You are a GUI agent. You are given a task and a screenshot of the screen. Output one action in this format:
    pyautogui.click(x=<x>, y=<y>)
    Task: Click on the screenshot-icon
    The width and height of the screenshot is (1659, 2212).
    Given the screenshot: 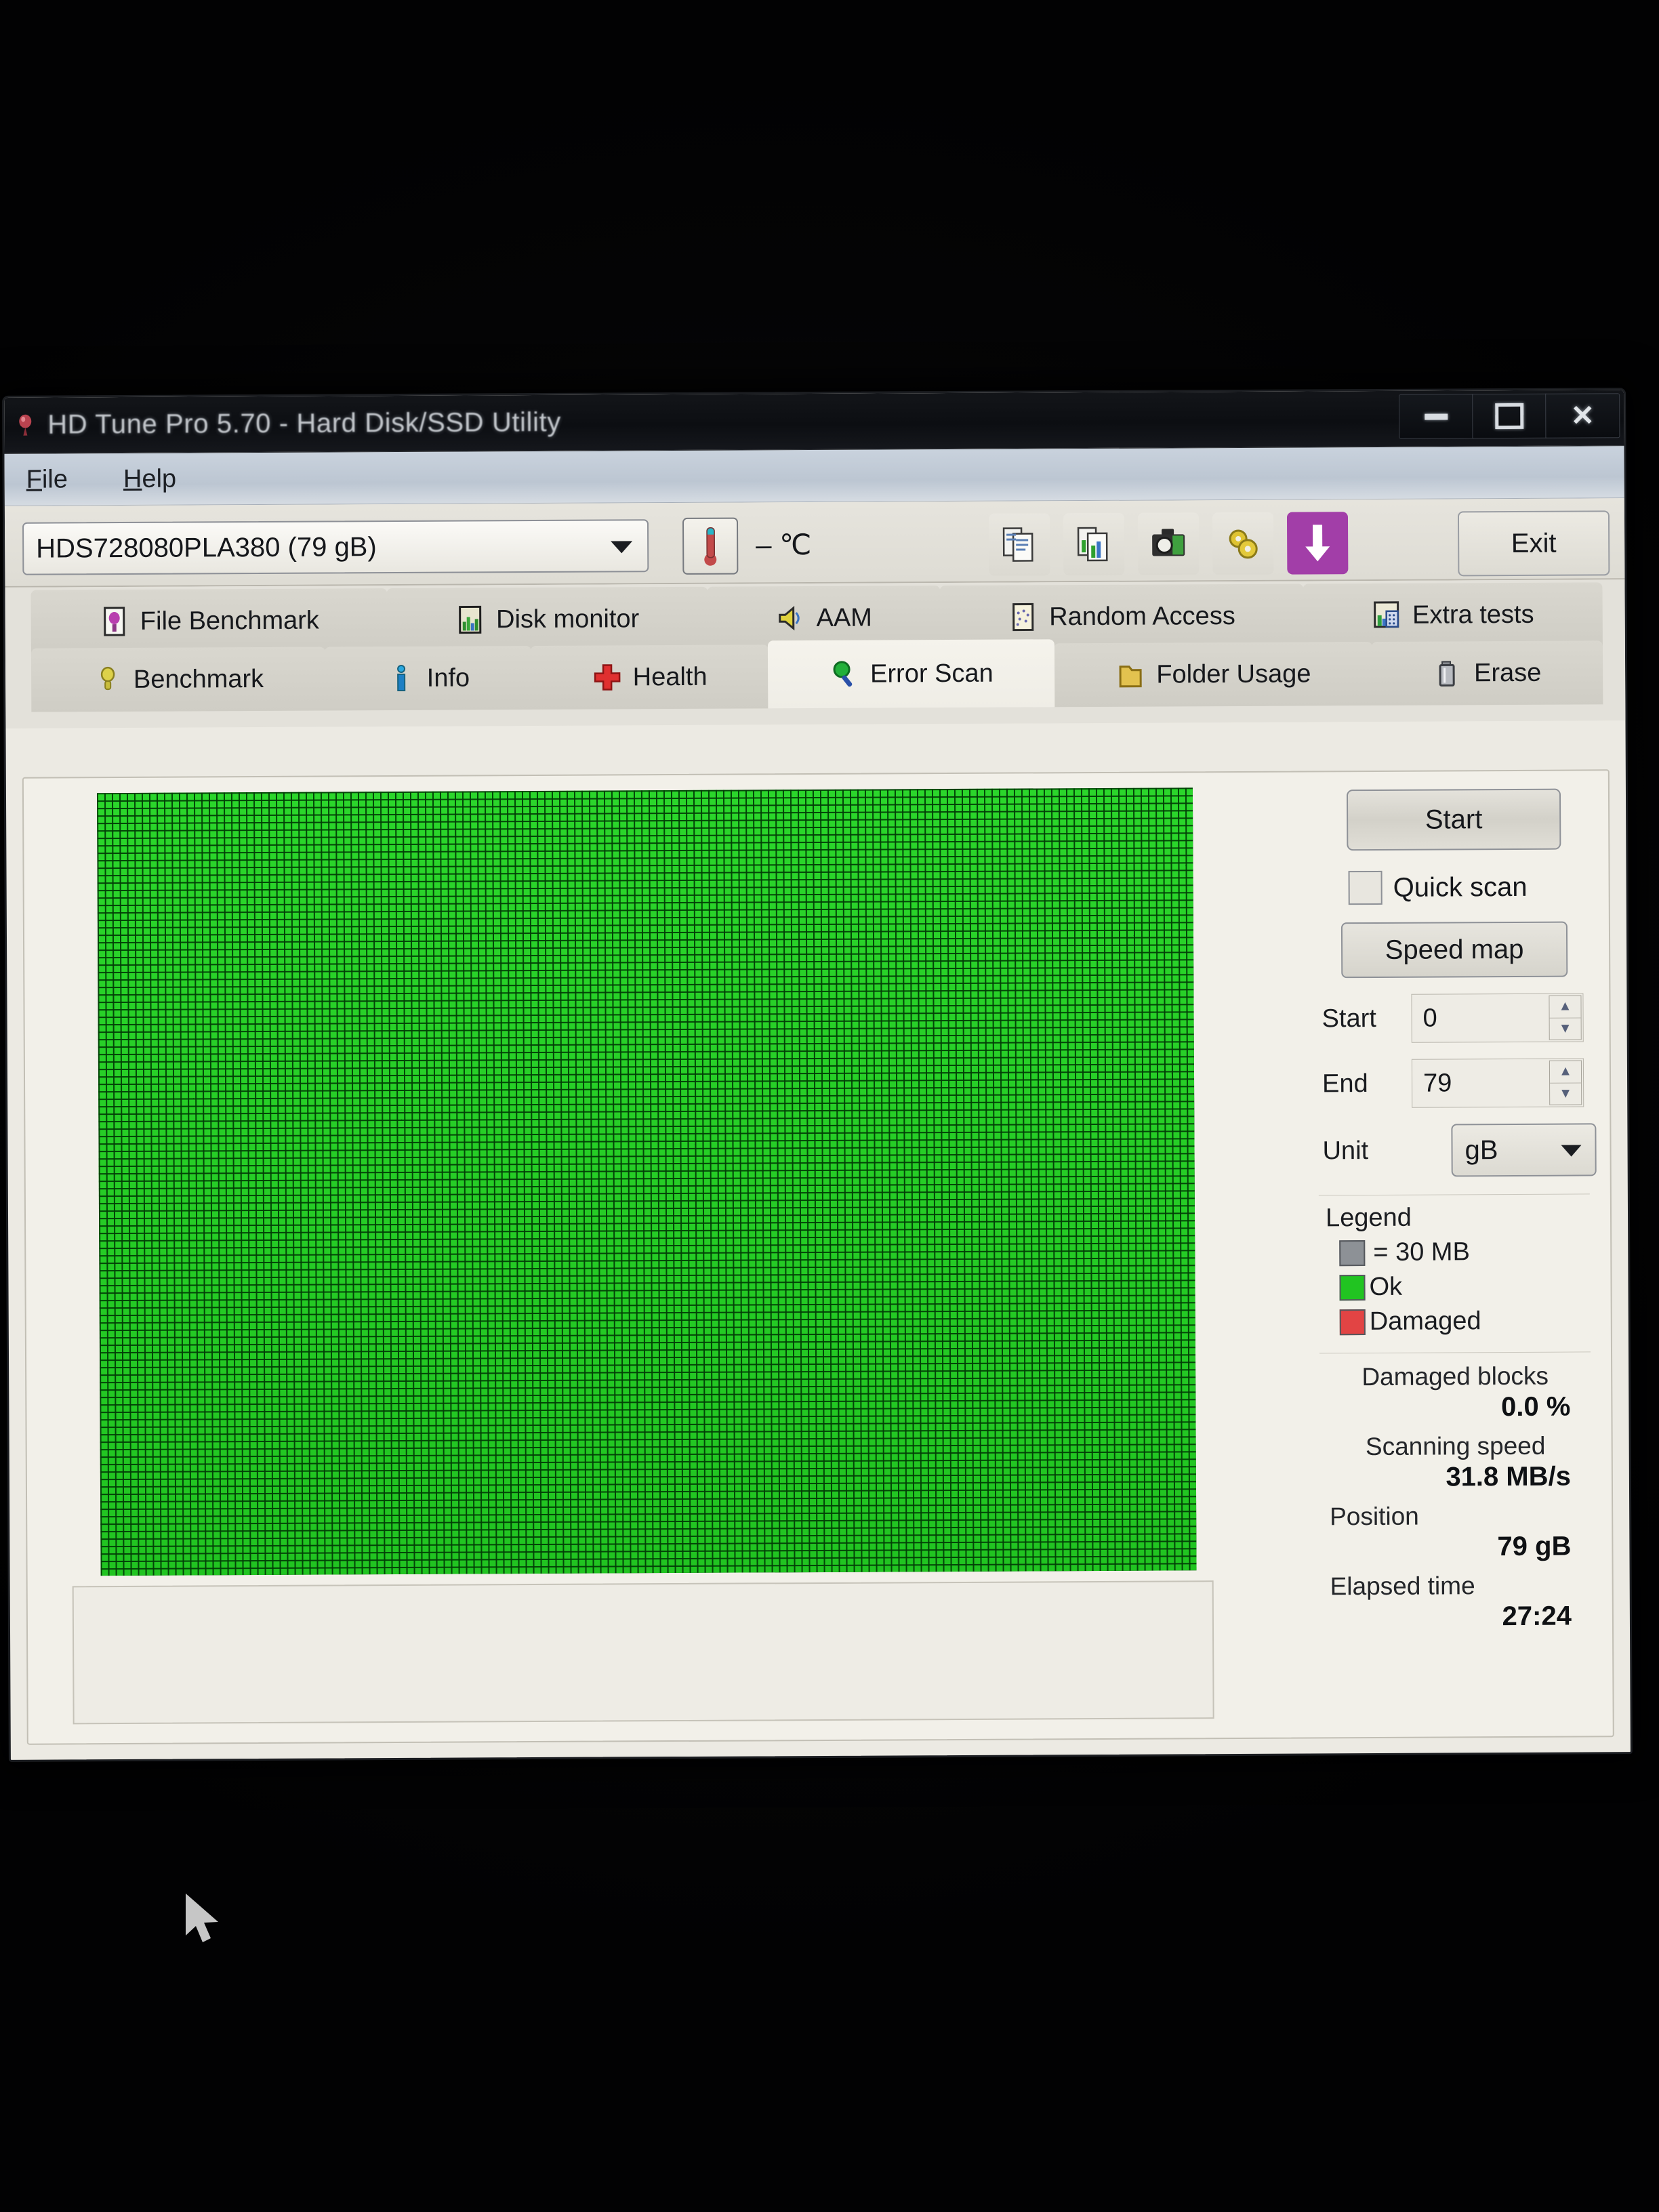 What is the action you would take?
    pyautogui.click(x=1168, y=543)
    